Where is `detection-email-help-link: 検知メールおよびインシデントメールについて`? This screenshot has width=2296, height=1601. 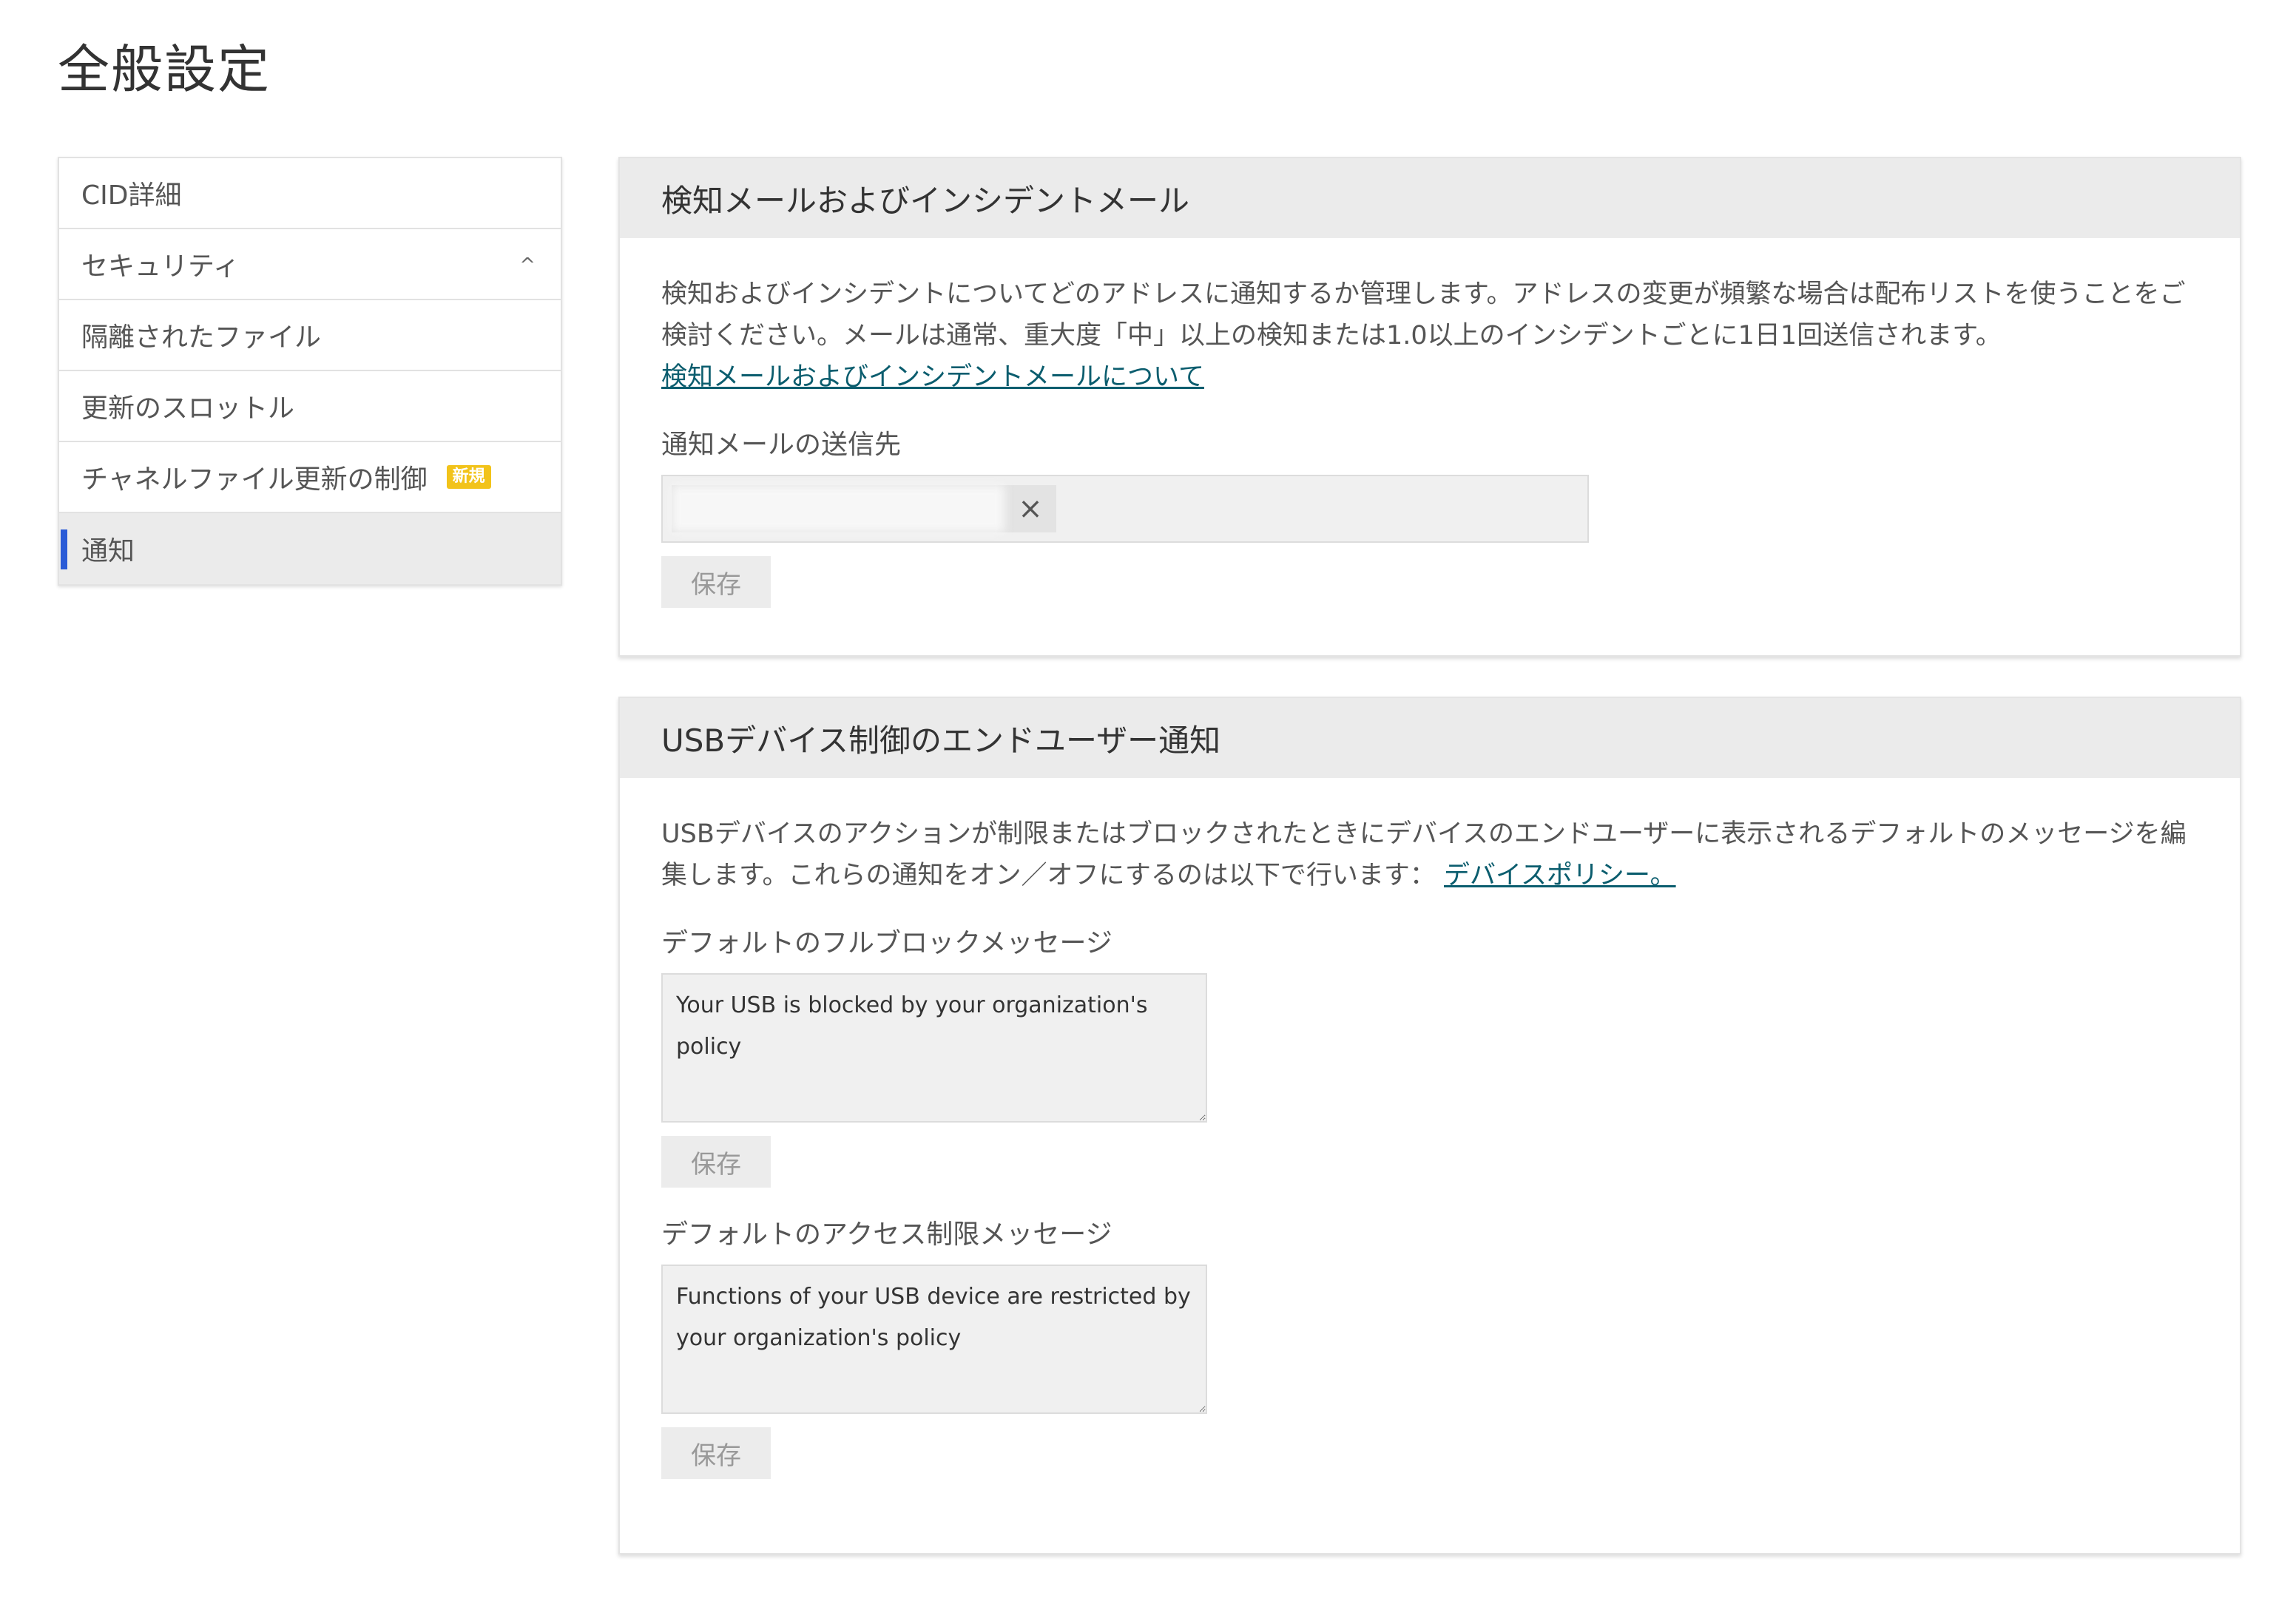 detection-email-help-link: 検知メールおよびインシデントメールについて is located at coordinates (932, 377).